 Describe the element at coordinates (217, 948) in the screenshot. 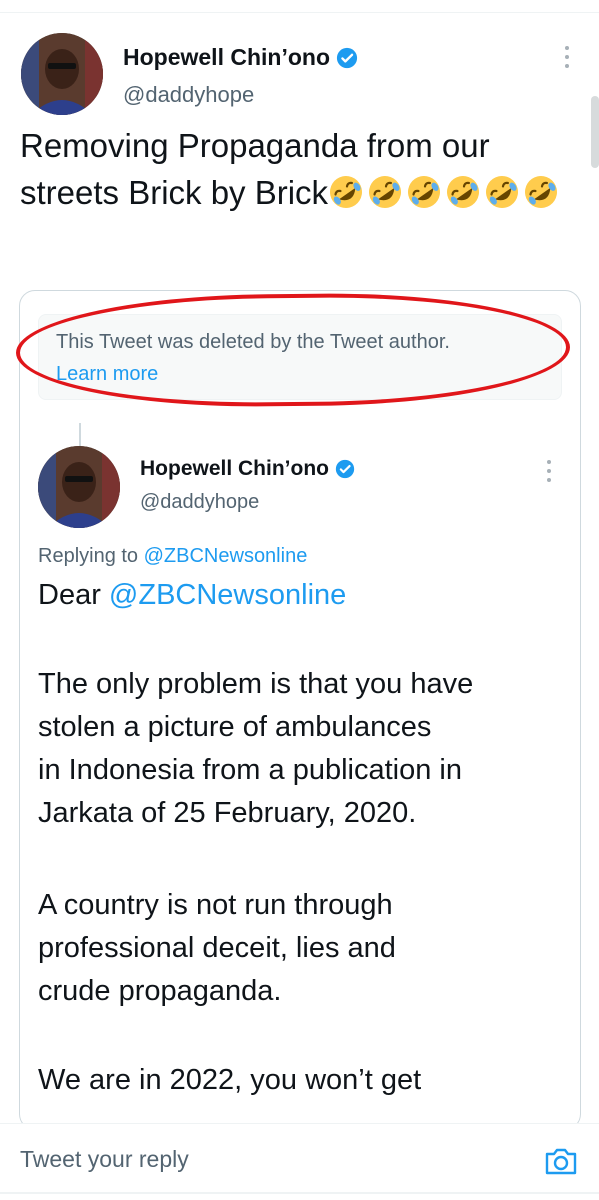

I see `paragraph-line: professional deceit, lies and` at that location.